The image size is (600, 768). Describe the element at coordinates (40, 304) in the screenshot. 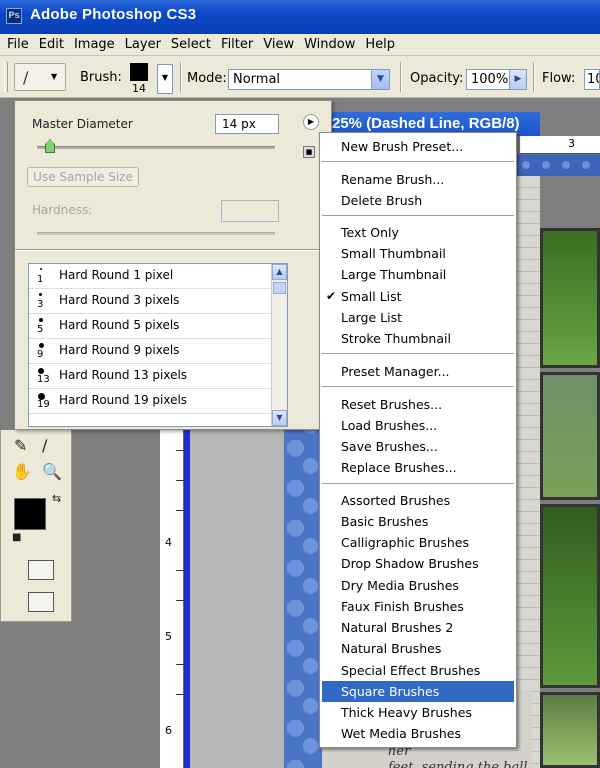

I see `brush-size-label: 3` at that location.